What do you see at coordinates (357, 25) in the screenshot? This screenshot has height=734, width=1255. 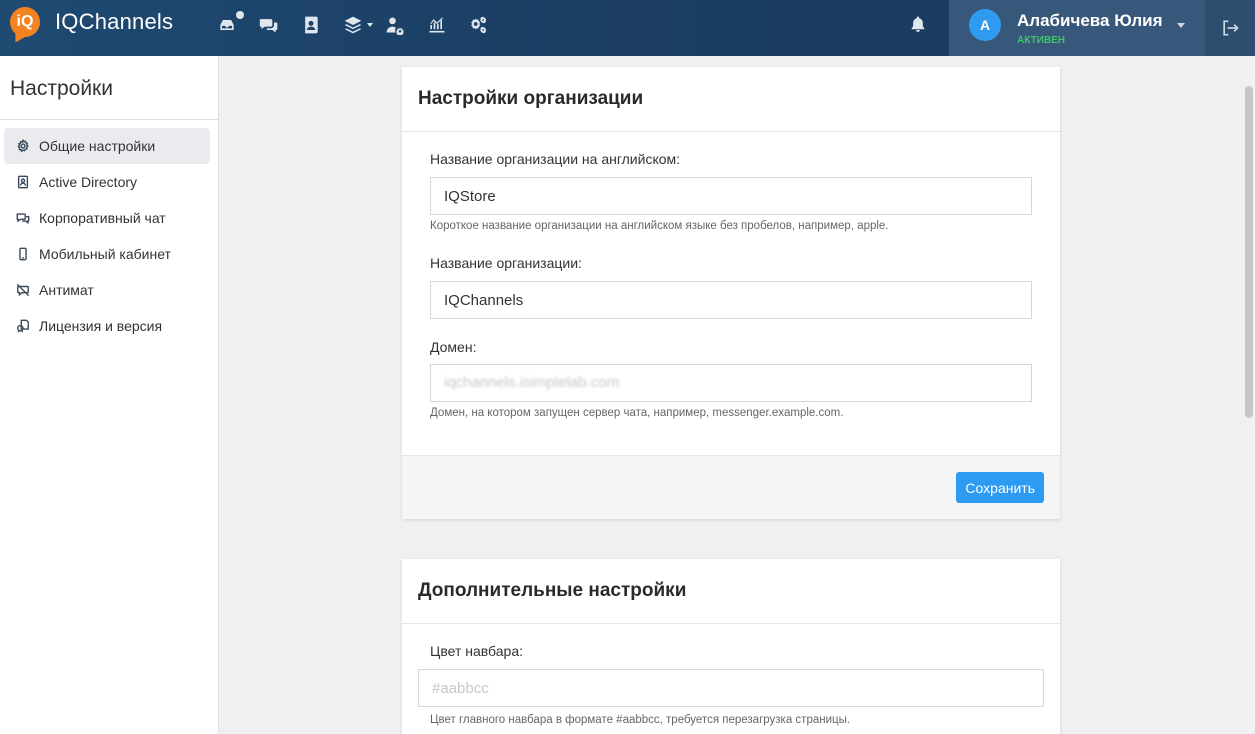 I see `layers-icon` at bounding box center [357, 25].